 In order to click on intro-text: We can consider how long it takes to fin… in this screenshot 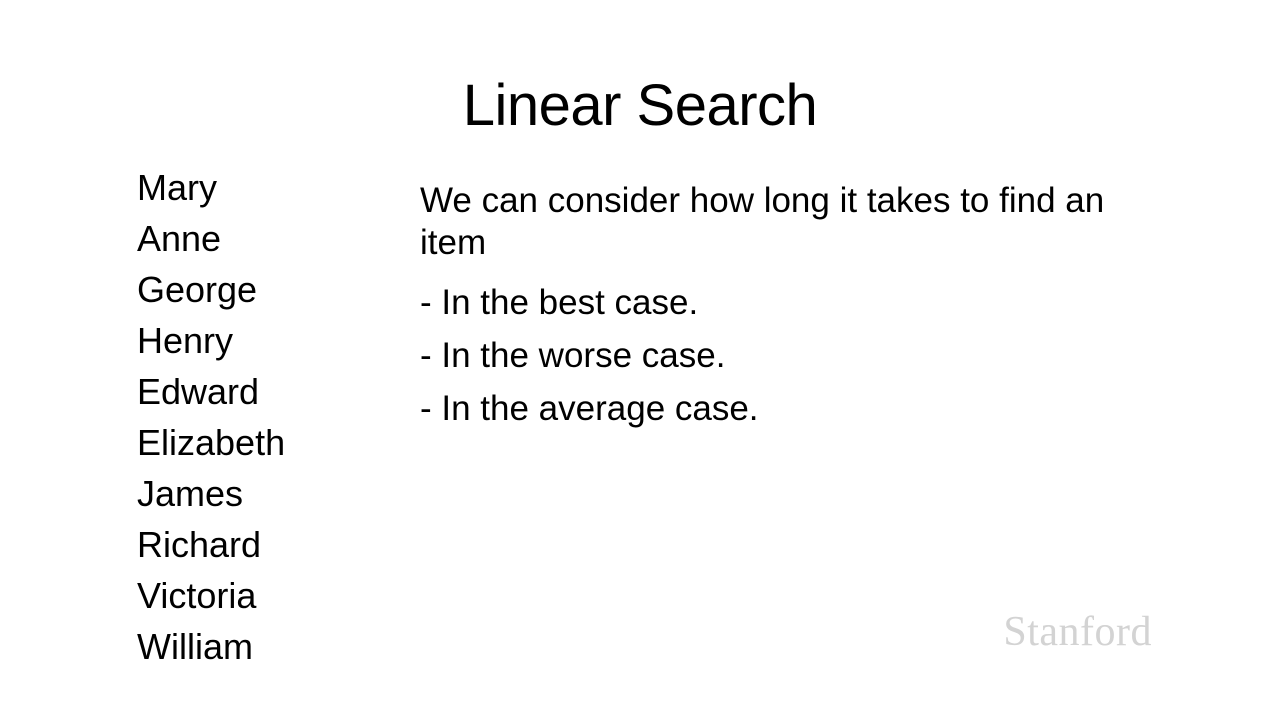, I will do `click(762, 221)`.